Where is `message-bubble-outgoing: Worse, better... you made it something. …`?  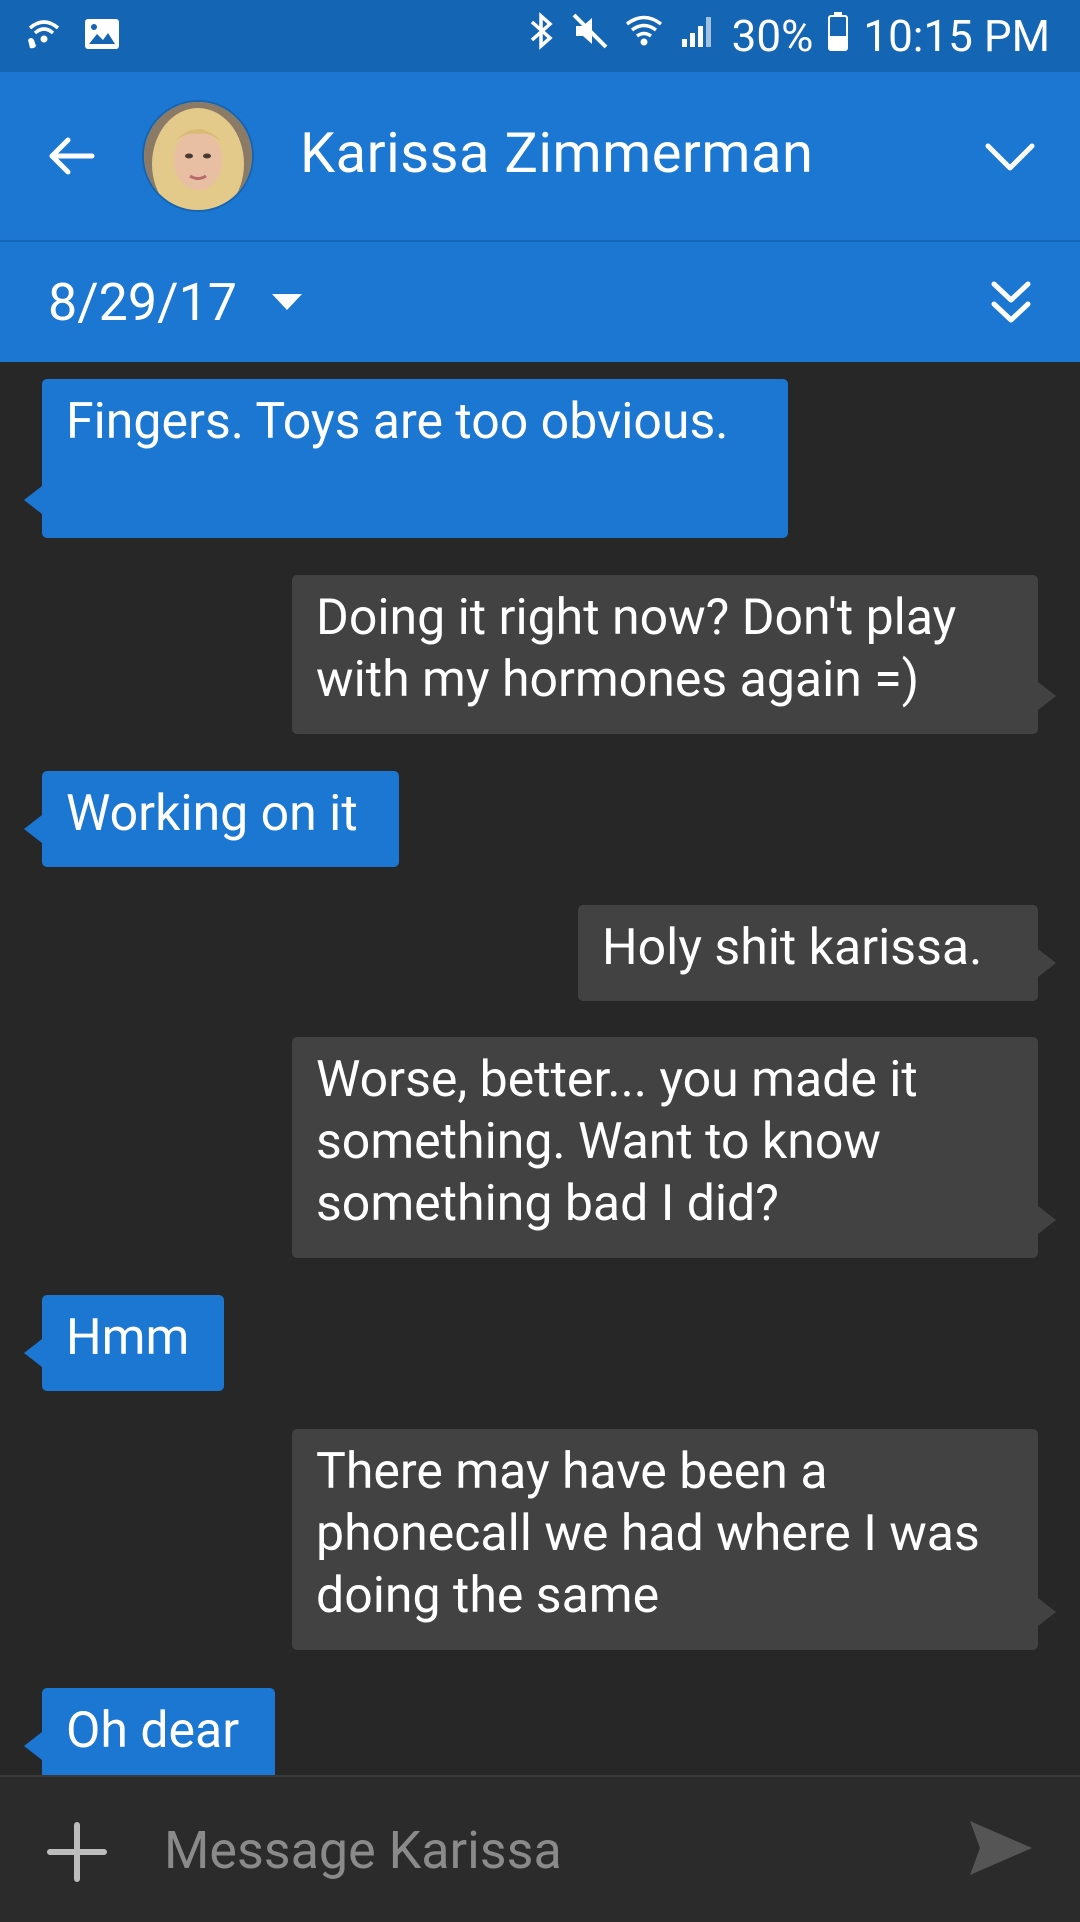
message-bubble-outgoing: Worse, better... you made it something. … is located at coordinates (674, 1147).